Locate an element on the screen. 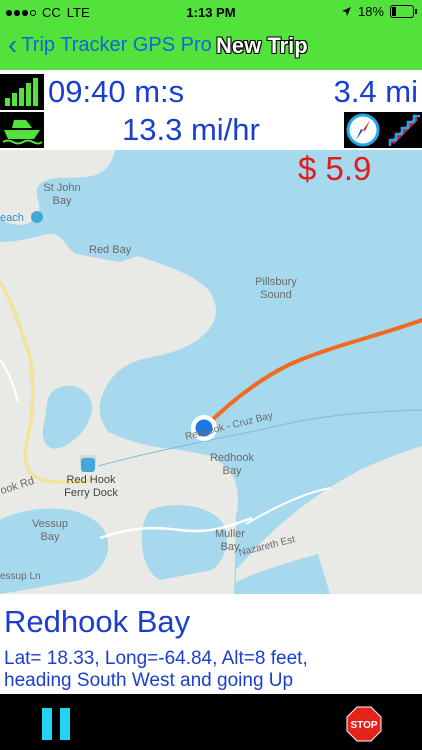 Image resolution: width=422 pixels, height=750 pixels. compass-icon is located at coordinates (363, 130).